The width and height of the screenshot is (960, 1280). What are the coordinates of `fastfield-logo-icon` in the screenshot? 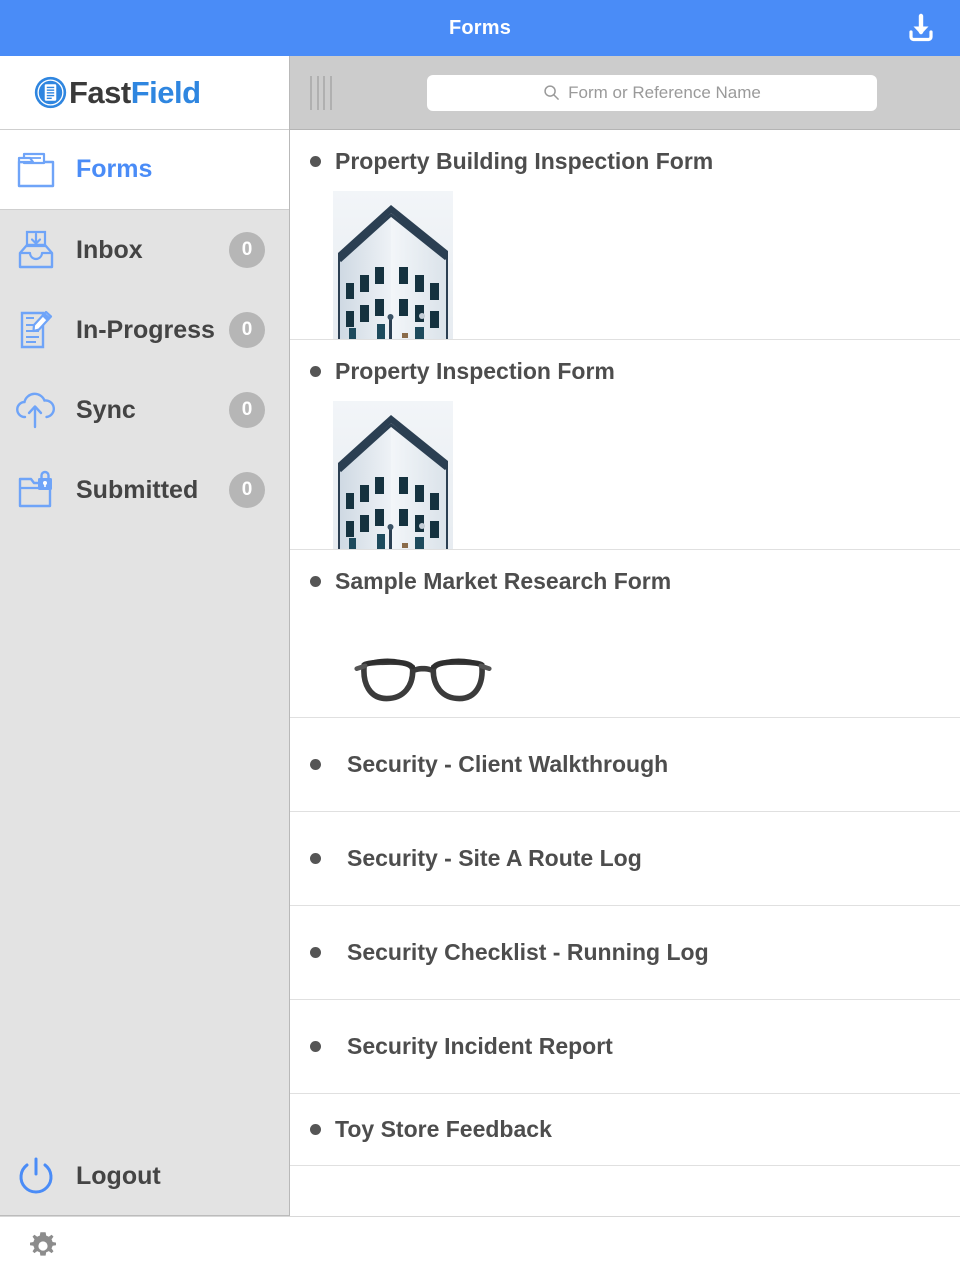 It's located at (50, 92).